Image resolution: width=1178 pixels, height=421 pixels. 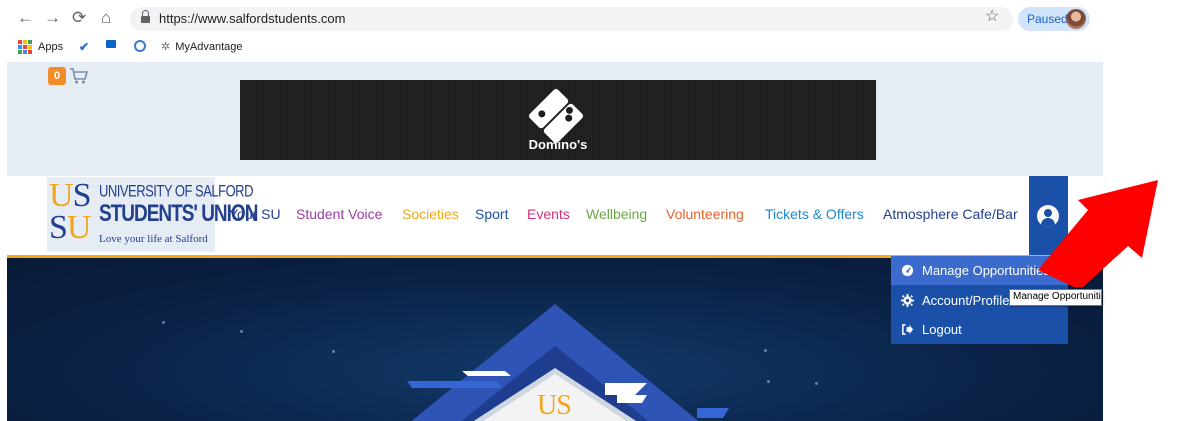 I want to click on avatar, so click(x=1076, y=19).